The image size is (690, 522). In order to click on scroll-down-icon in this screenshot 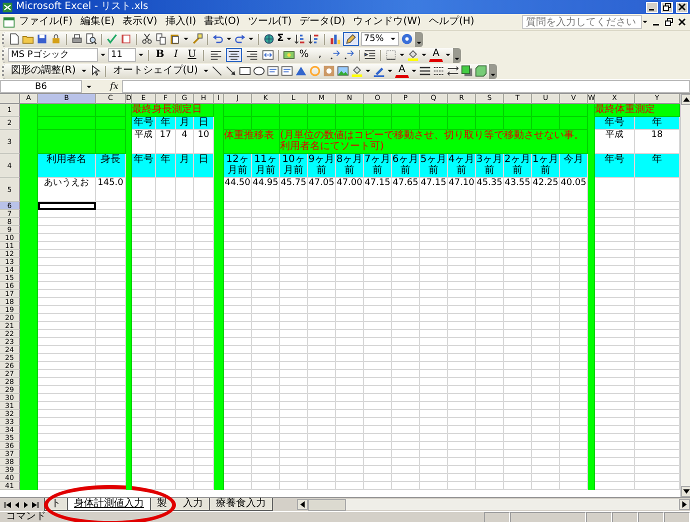, I will do `click(685, 491)`.